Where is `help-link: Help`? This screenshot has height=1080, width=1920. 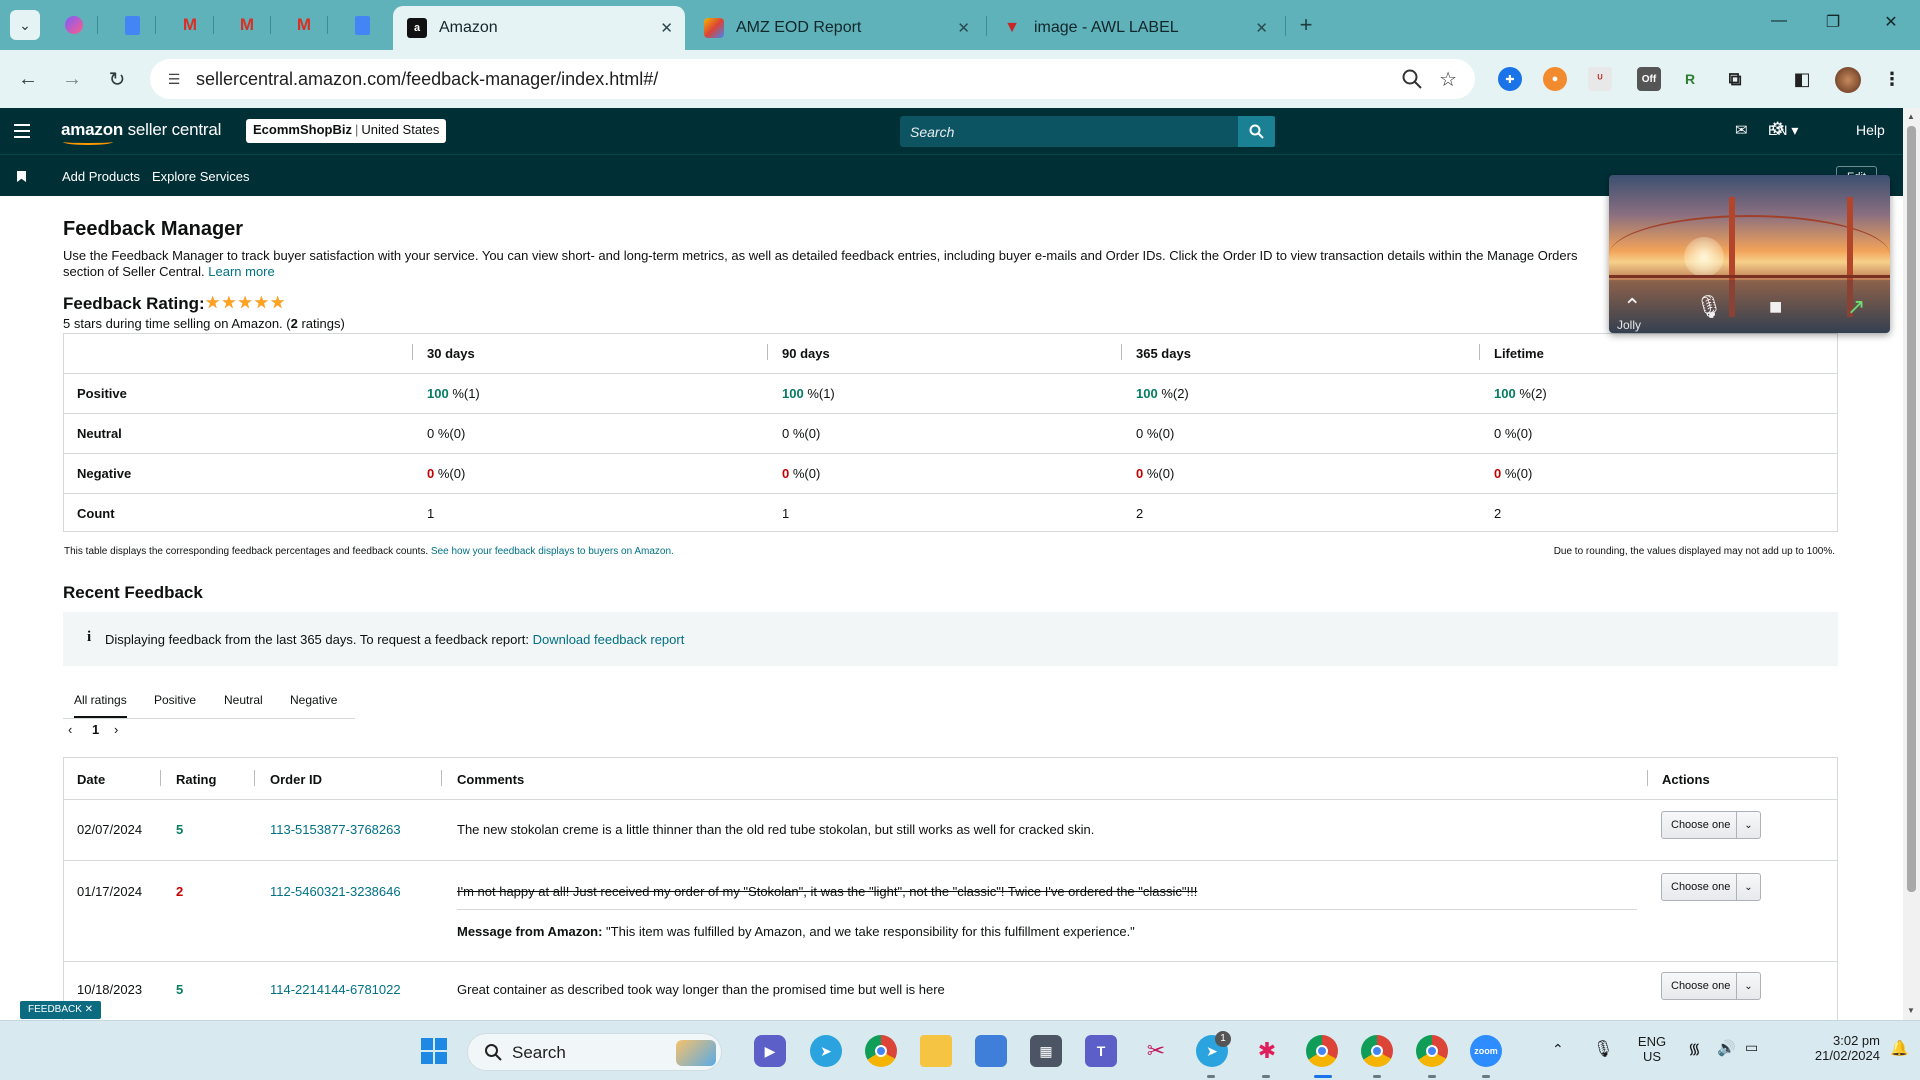 help-link: Help is located at coordinates (1870, 130).